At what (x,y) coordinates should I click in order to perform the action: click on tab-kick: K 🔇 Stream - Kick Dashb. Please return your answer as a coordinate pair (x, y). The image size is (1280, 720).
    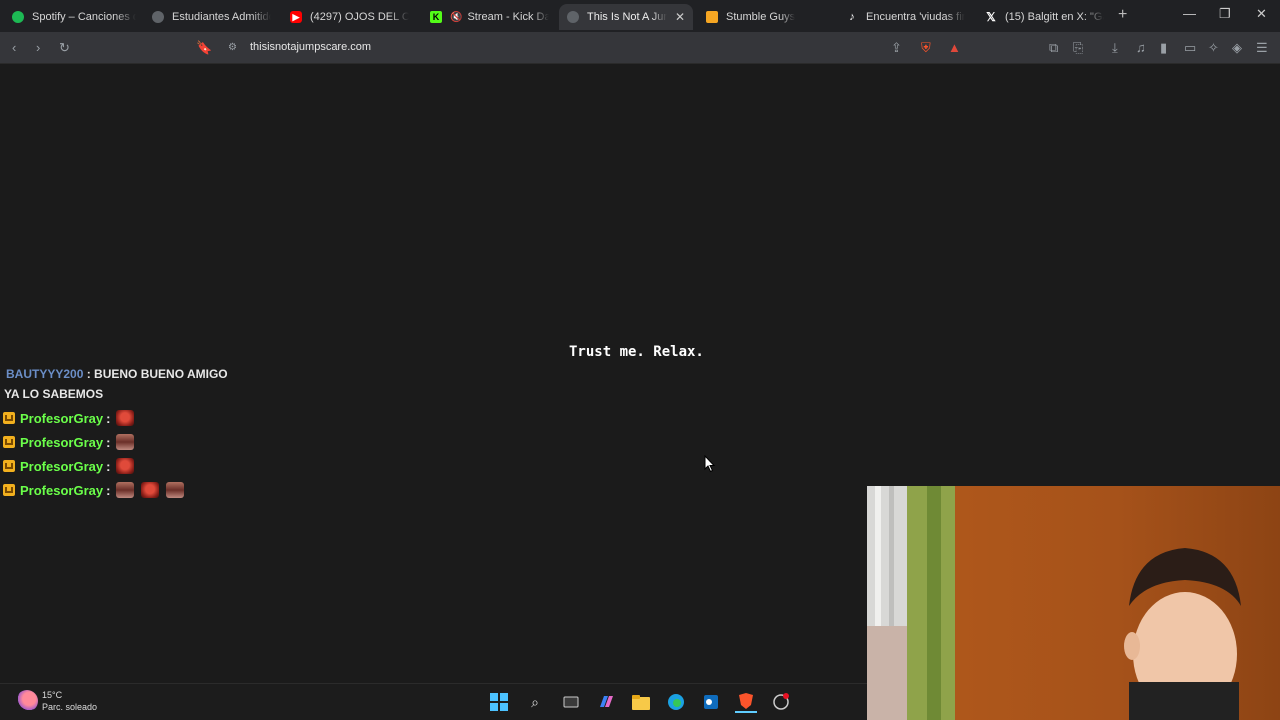
    Looking at the image, I should click on (489, 17).